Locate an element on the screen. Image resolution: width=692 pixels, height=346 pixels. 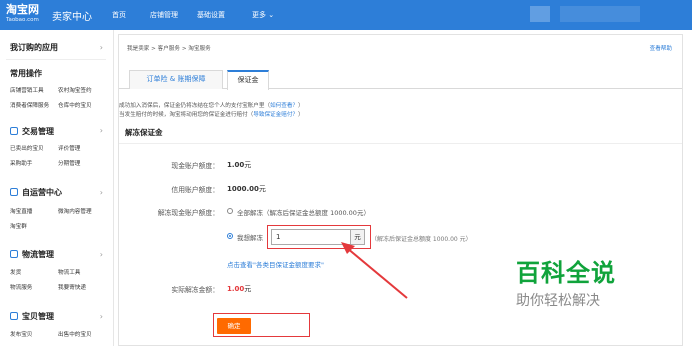
section-trade: 交易管理 is located at coordinates (38, 131).